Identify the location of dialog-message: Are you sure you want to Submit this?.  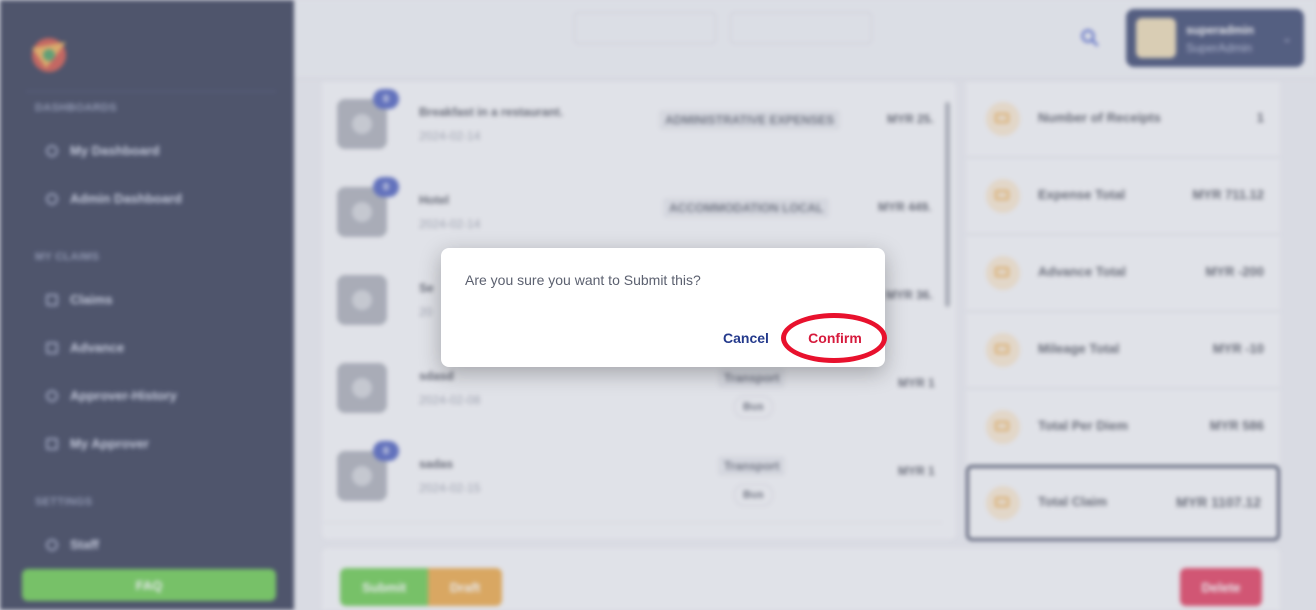
(583, 280).